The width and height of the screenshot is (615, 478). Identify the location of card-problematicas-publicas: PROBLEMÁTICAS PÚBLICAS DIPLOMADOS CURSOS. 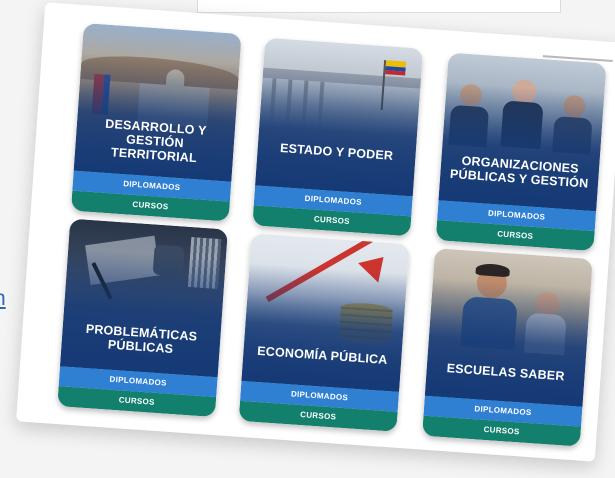
(142, 318).